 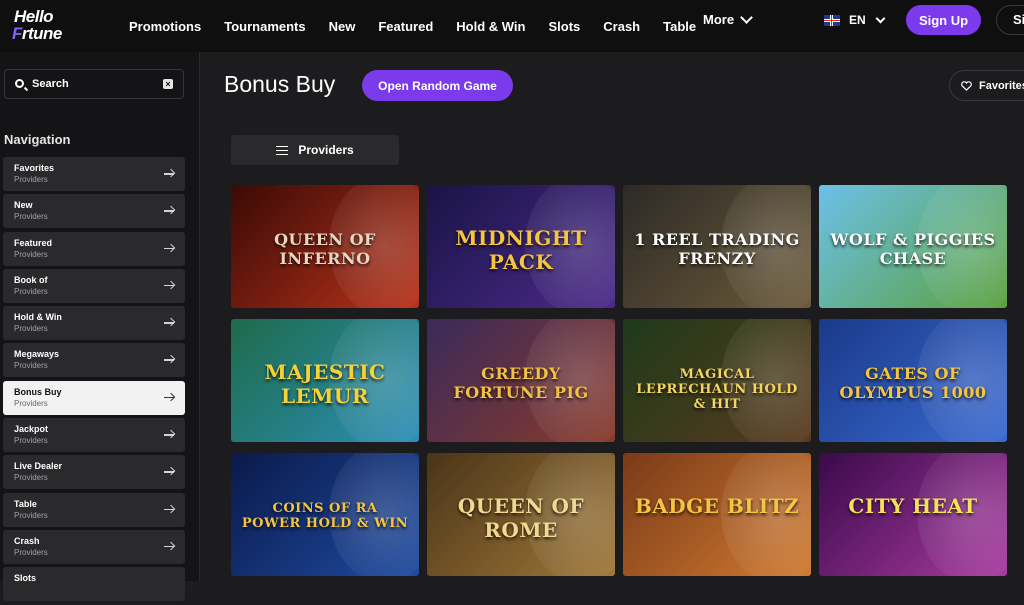 I want to click on sidebar-item-slots: Slots, so click(x=94, y=584).